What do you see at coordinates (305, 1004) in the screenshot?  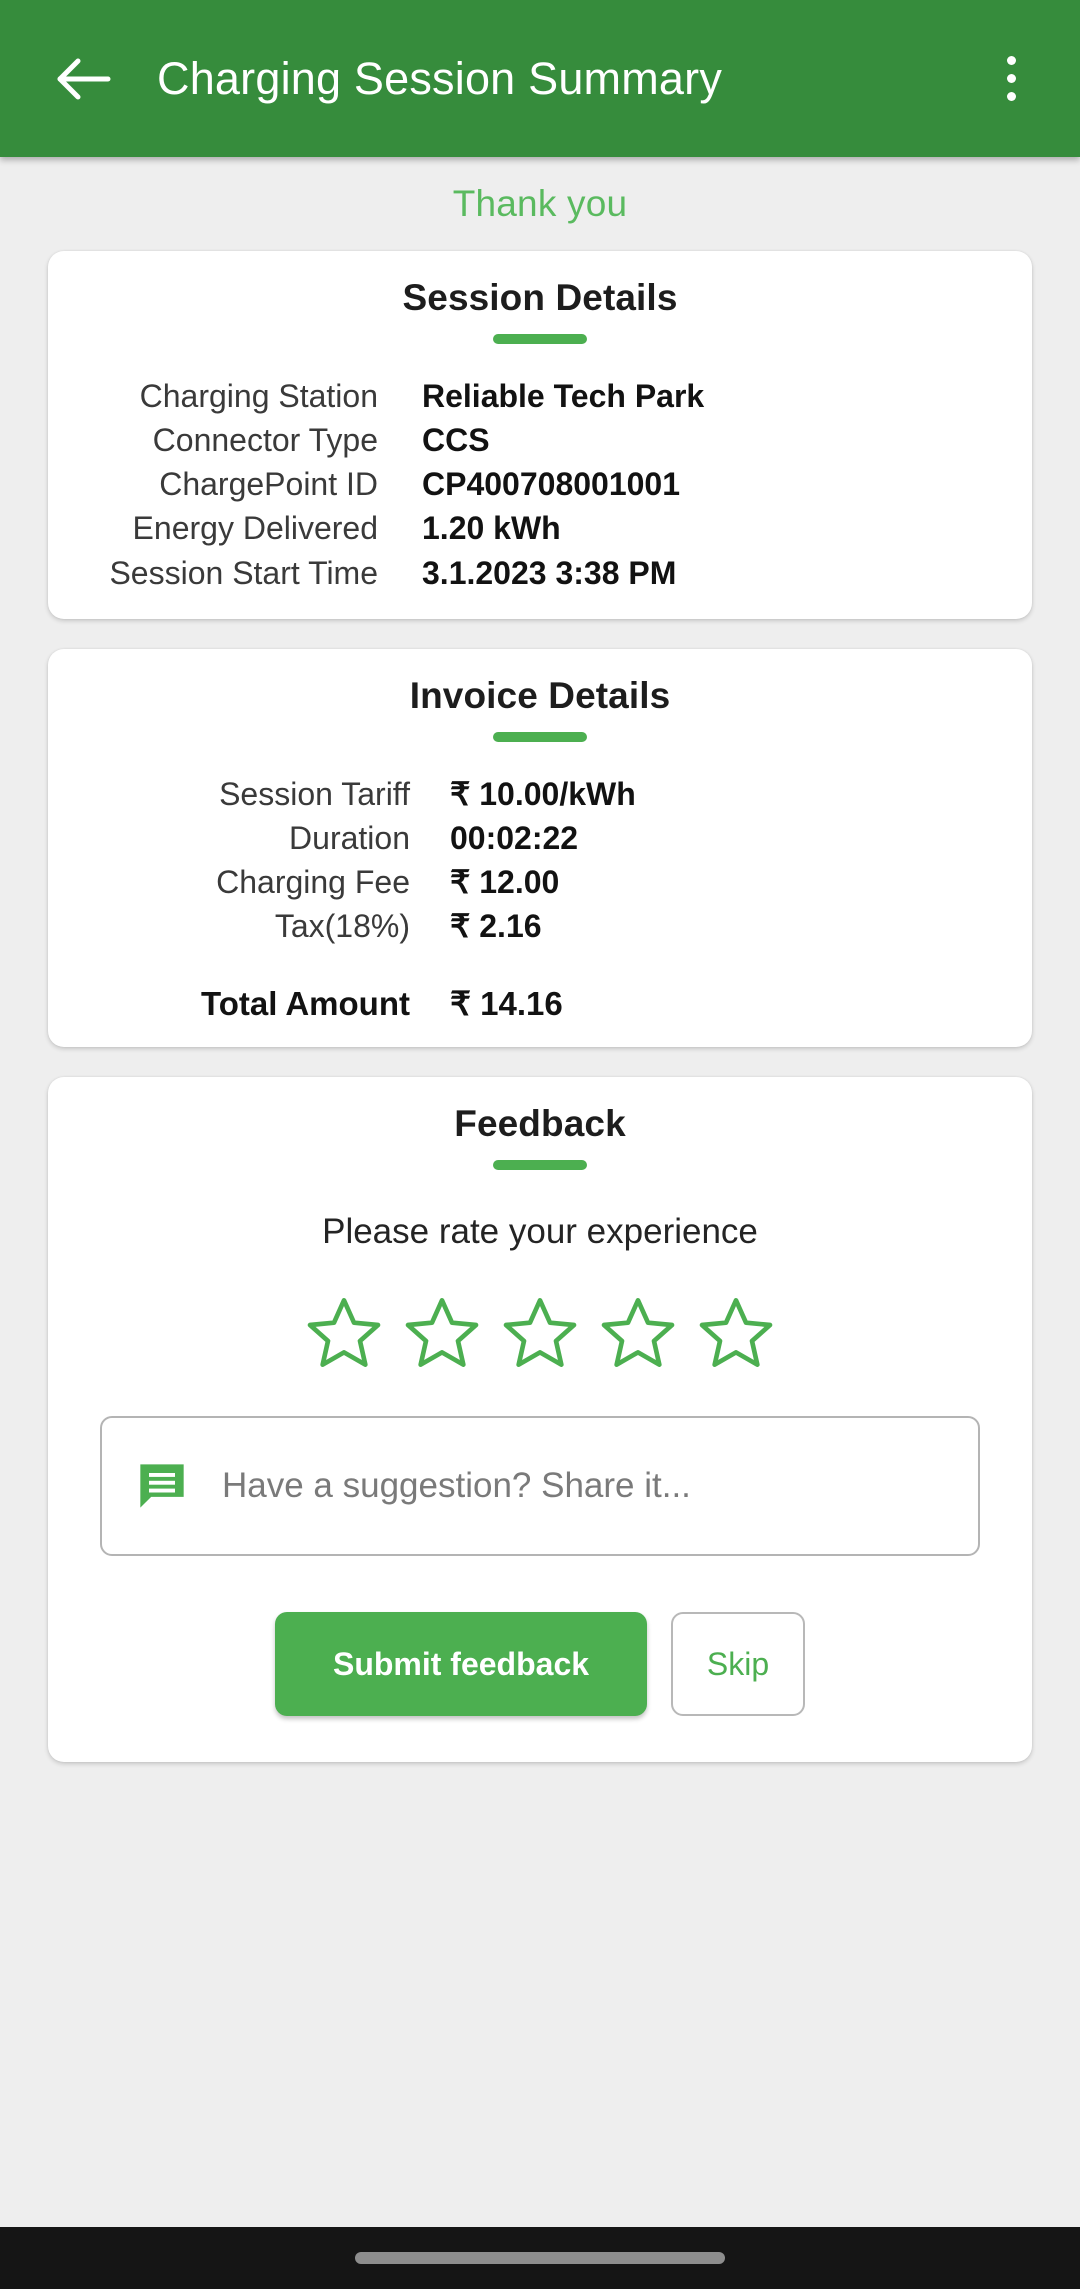 I see `total-amount-label: Total Amount` at bounding box center [305, 1004].